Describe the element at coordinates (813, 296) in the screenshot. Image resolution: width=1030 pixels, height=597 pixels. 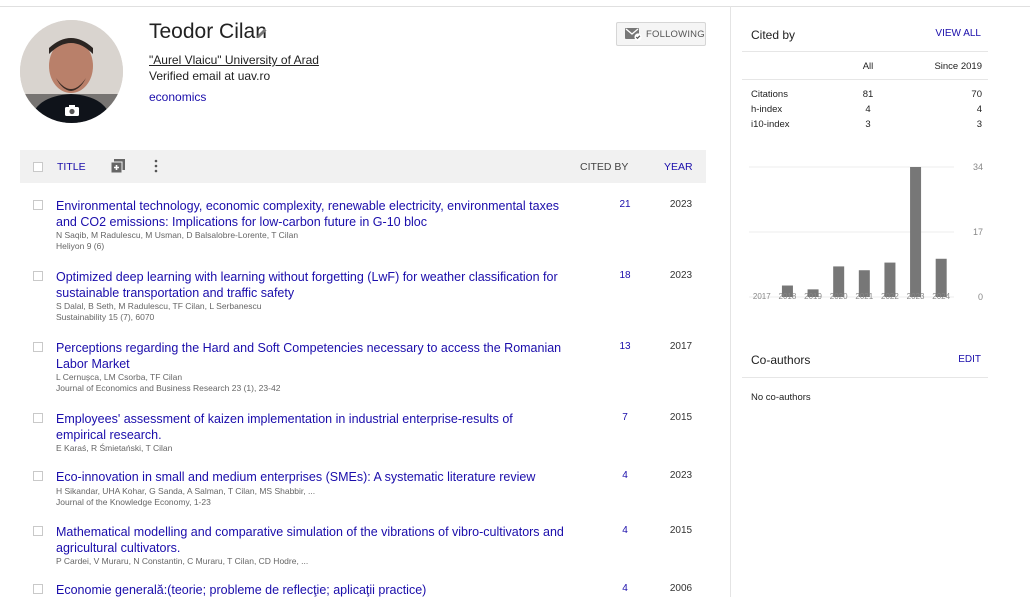
I see `x-tick-label: 2019` at that location.